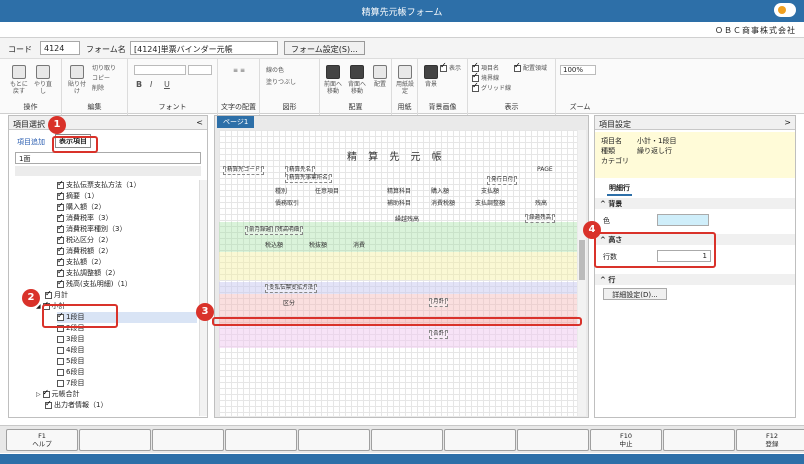 The width and height of the screenshot is (804, 464). Describe the element at coordinates (77, 80) in the screenshot. I see `paste-button: 貼り付け` at that location.